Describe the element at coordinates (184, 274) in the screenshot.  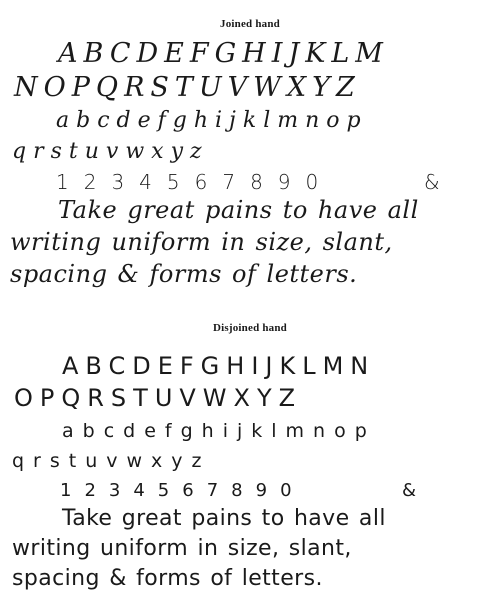
I see `joined-sentence-line-3: spacing & forms of letters.` at that location.